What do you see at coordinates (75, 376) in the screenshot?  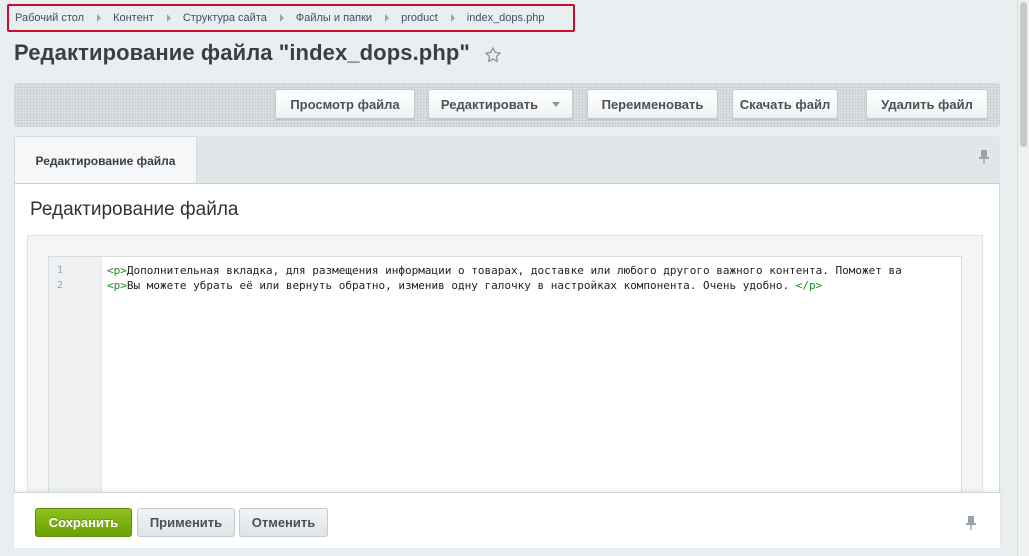 I see `line-number-gutter: 1 2` at bounding box center [75, 376].